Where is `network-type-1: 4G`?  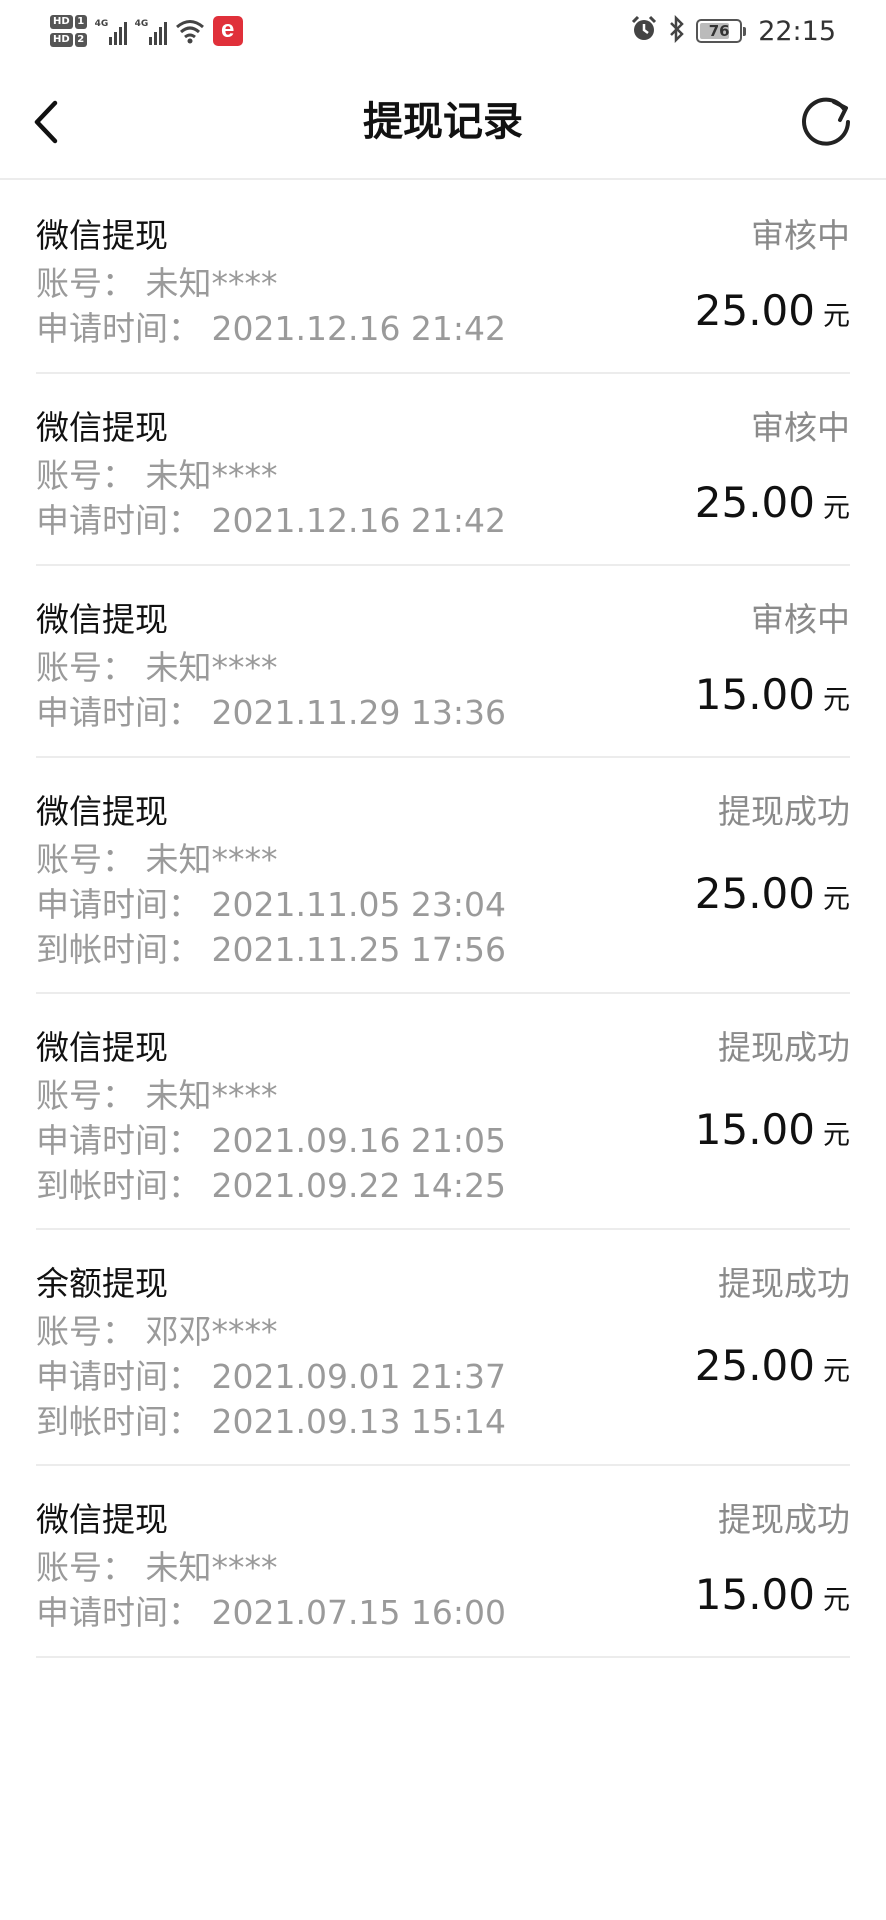 network-type-1: 4G is located at coordinates (101, 24).